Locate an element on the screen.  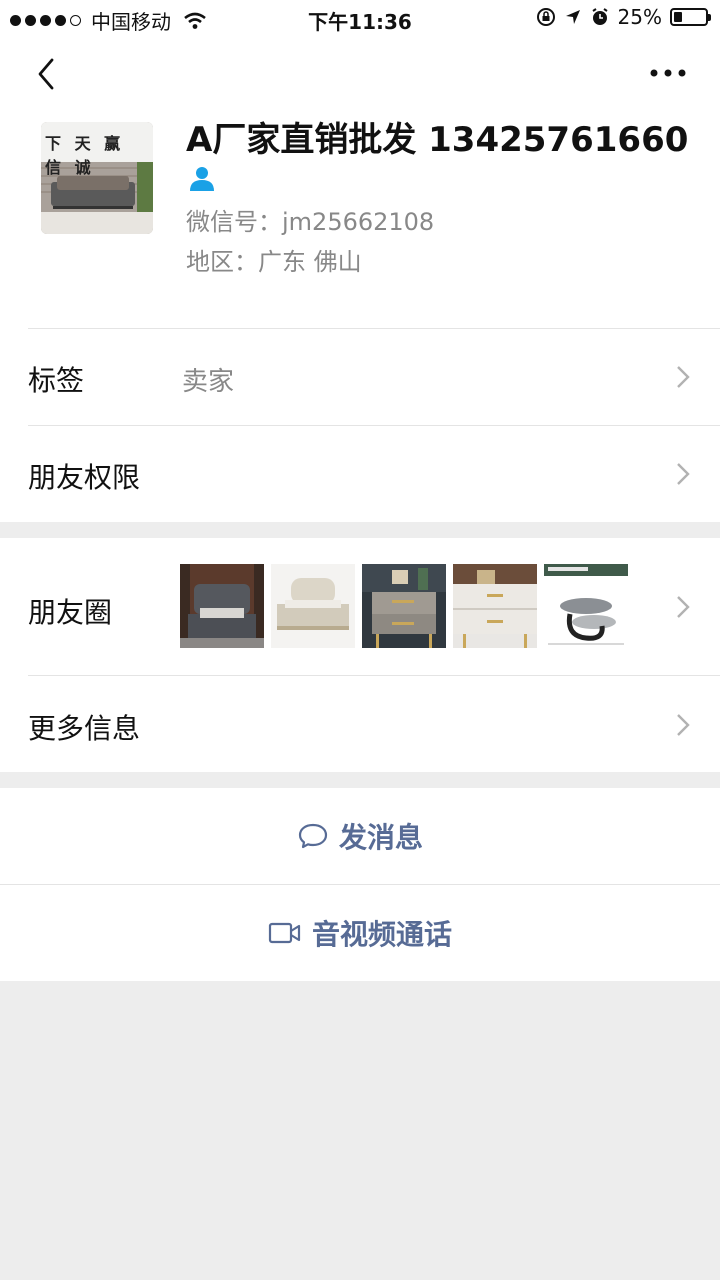
alarm-icon is located at coordinates (599, 16).